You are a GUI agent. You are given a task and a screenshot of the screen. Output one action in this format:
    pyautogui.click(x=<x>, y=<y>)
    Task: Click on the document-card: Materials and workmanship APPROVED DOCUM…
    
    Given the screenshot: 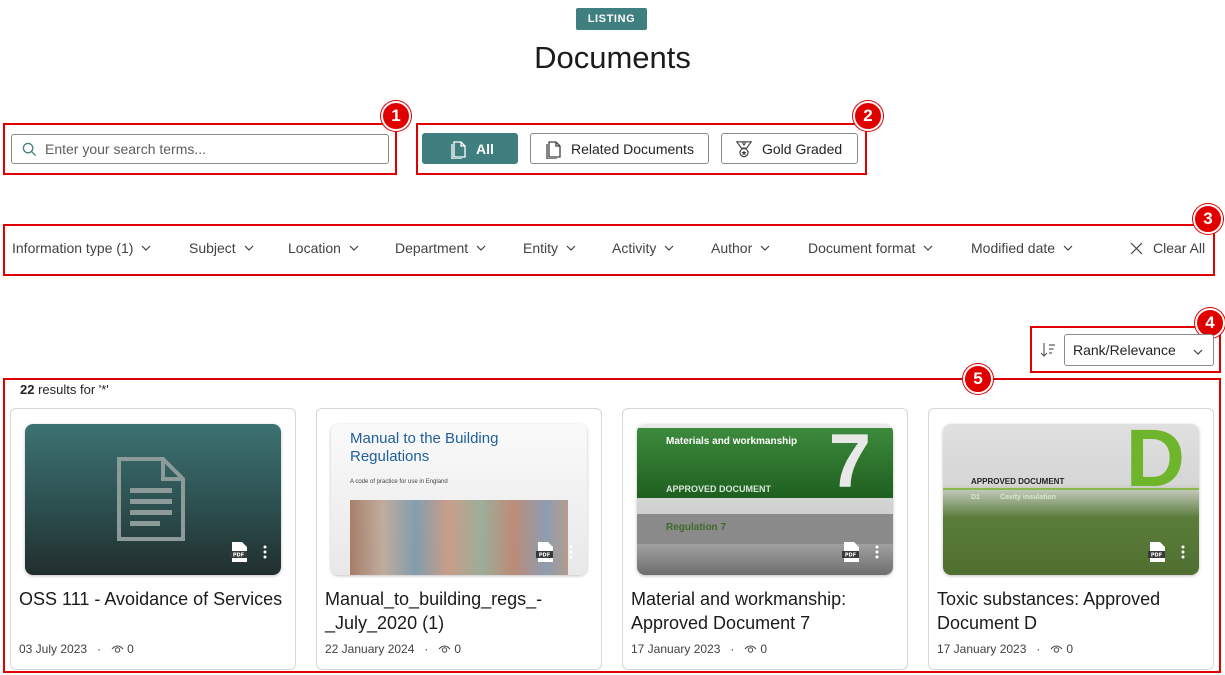 What is the action you would take?
    pyautogui.click(x=765, y=539)
    